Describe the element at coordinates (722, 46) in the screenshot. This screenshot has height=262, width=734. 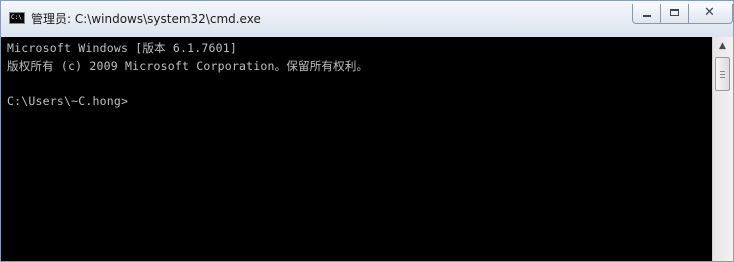
I see `scroll-up-arrow-icon: ▲` at that location.